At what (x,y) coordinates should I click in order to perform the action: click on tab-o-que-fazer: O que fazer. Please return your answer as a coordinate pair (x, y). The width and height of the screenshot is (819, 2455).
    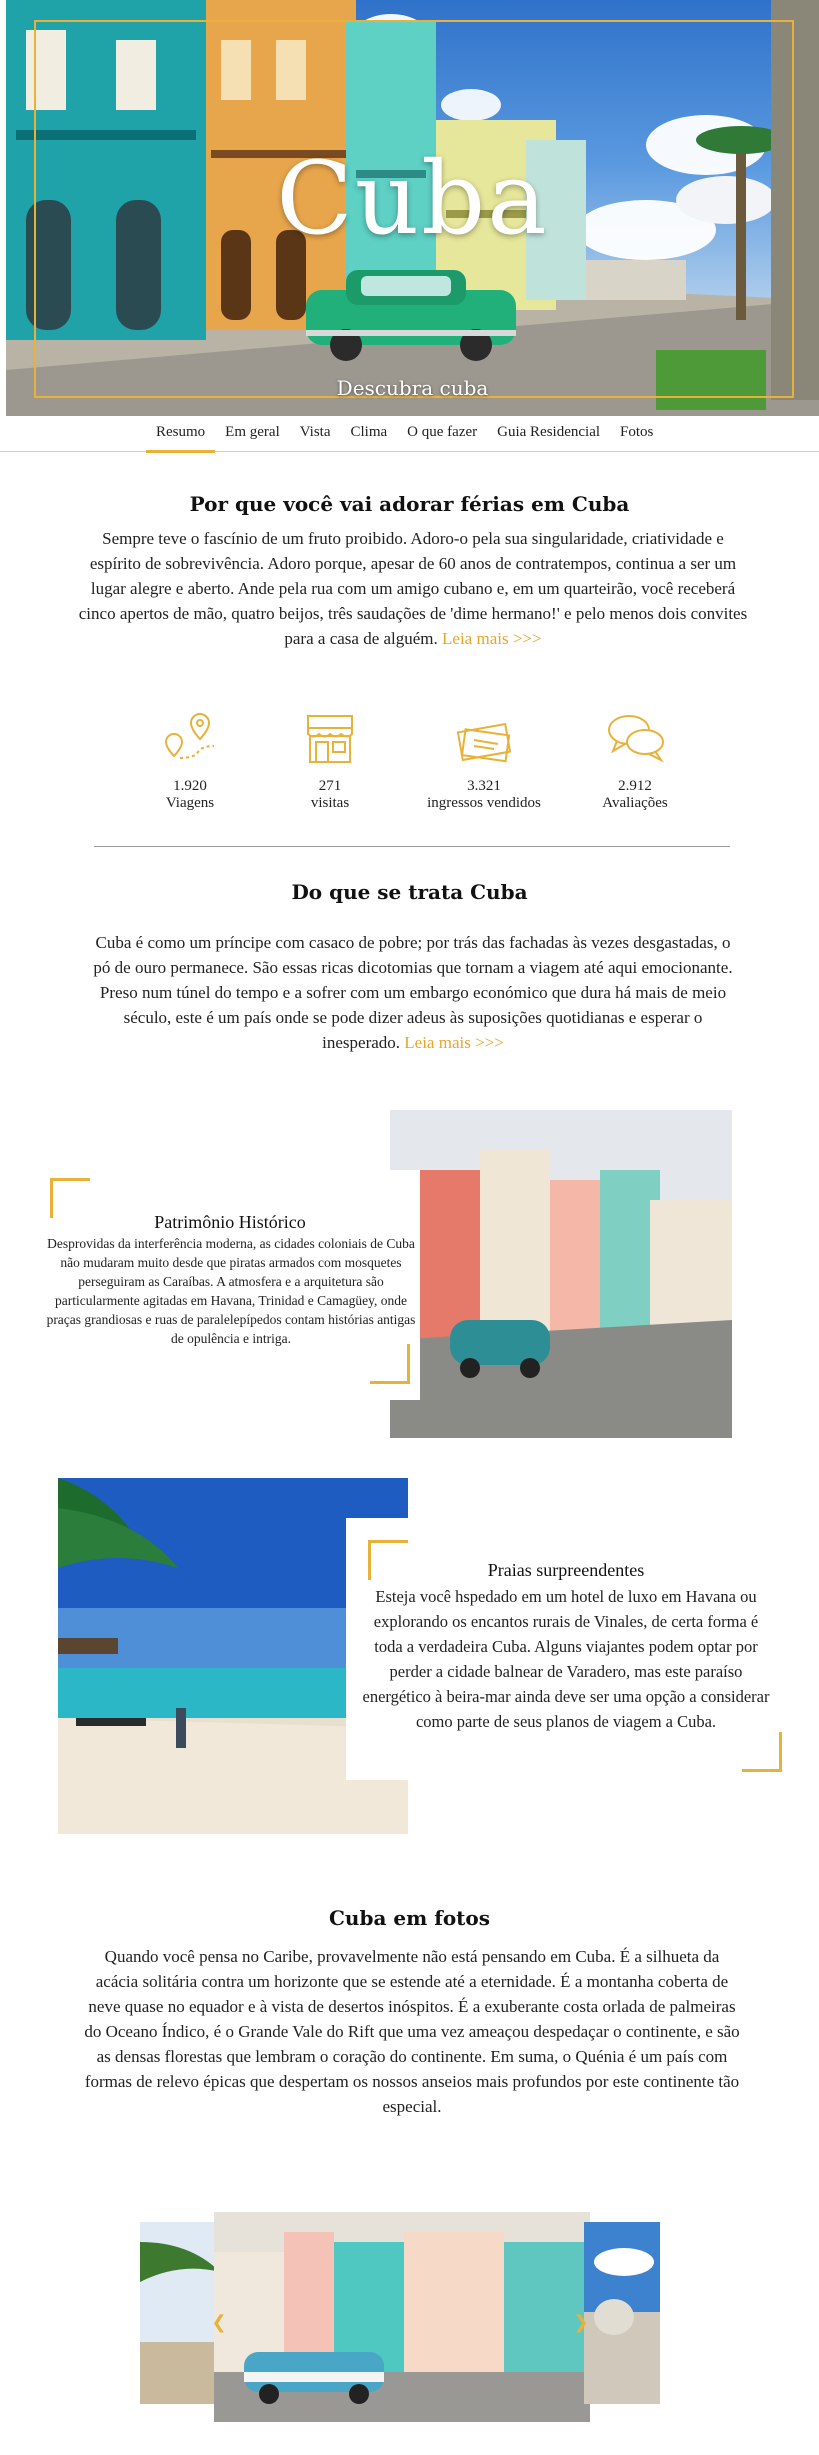
    Looking at the image, I should click on (442, 435).